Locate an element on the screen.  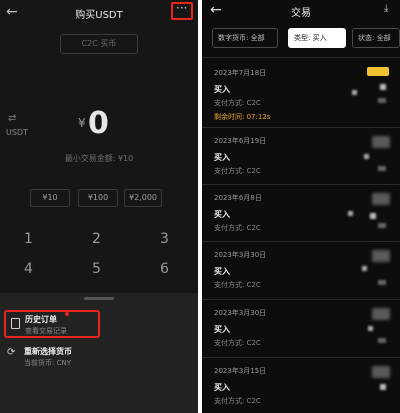
filter-crypto: 数字货币: 全部 is located at coordinates (245, 38).